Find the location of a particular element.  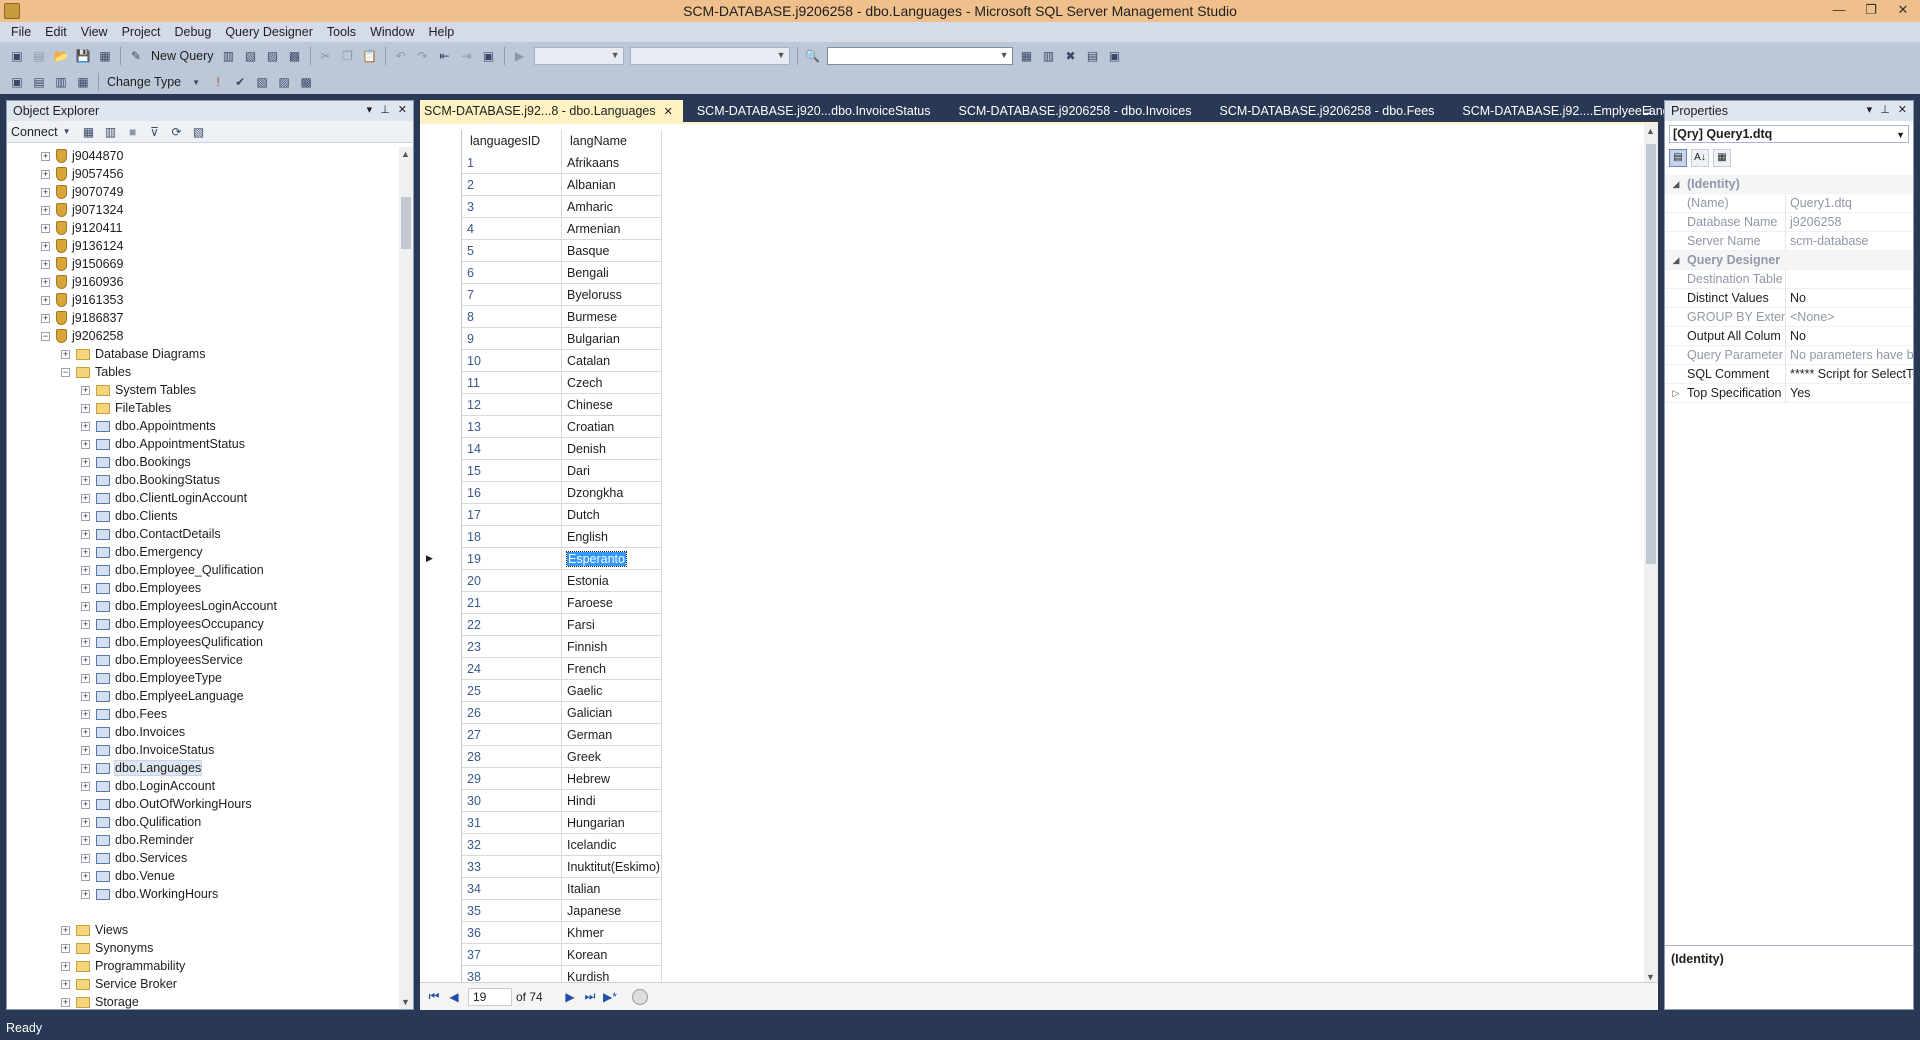

tree-database-node: + j9070749 is located at coordinates (203, 192).